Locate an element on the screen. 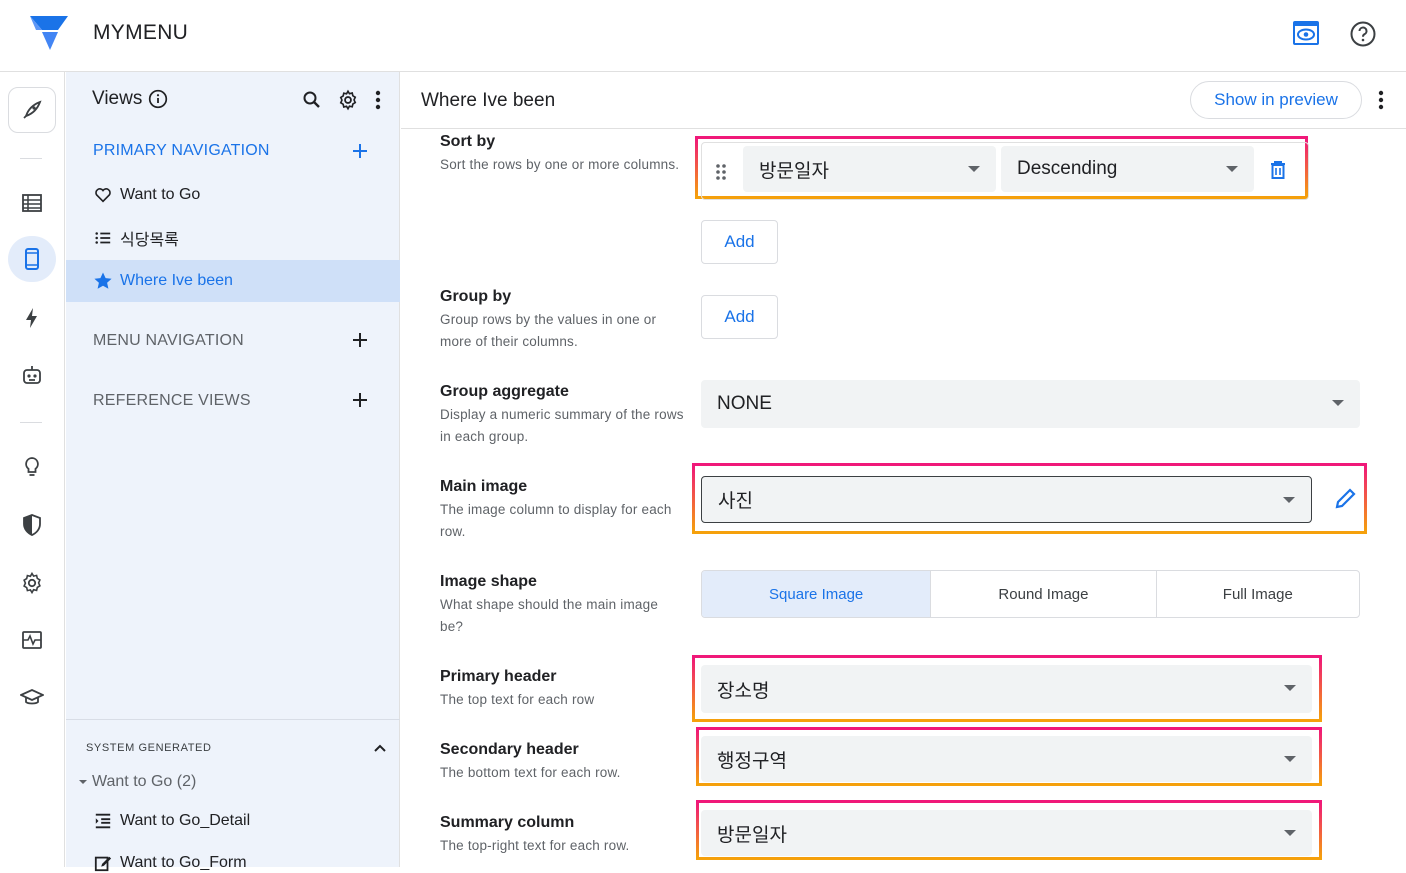  image-shape-label: Image shape is located at coordinates (488, 581).